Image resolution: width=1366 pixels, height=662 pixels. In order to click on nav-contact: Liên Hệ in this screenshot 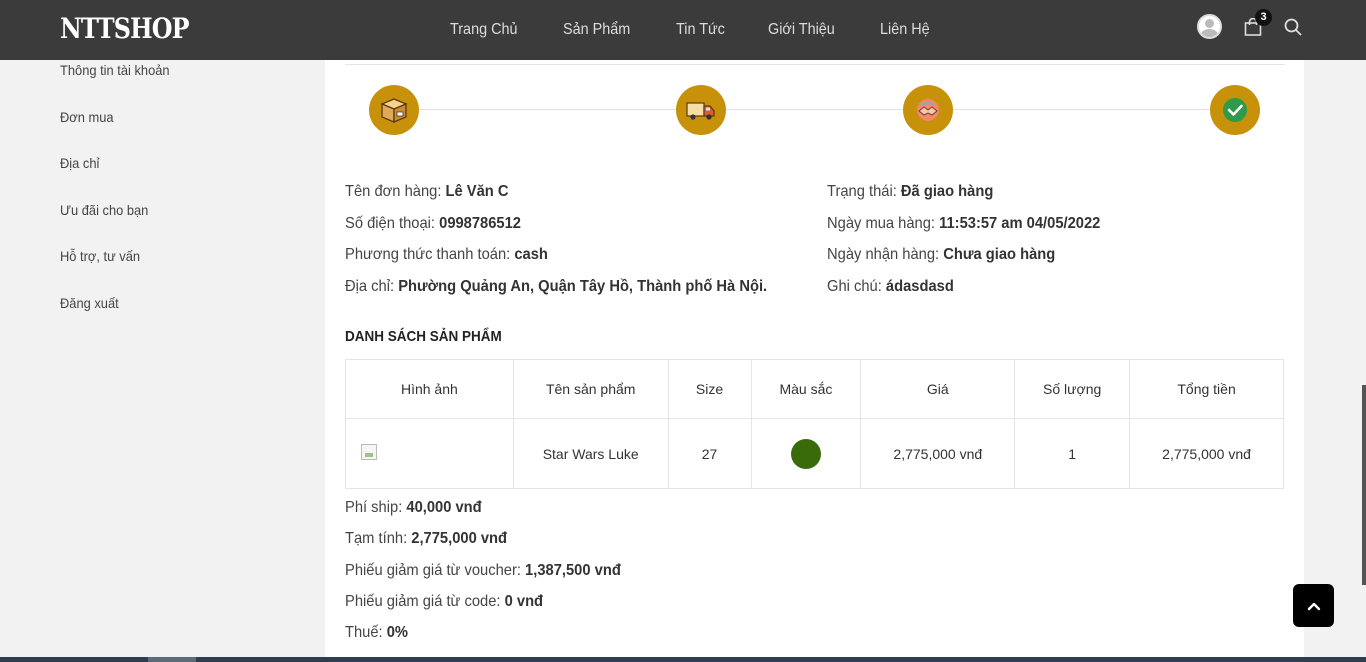, I will do `click(905, 30)`.